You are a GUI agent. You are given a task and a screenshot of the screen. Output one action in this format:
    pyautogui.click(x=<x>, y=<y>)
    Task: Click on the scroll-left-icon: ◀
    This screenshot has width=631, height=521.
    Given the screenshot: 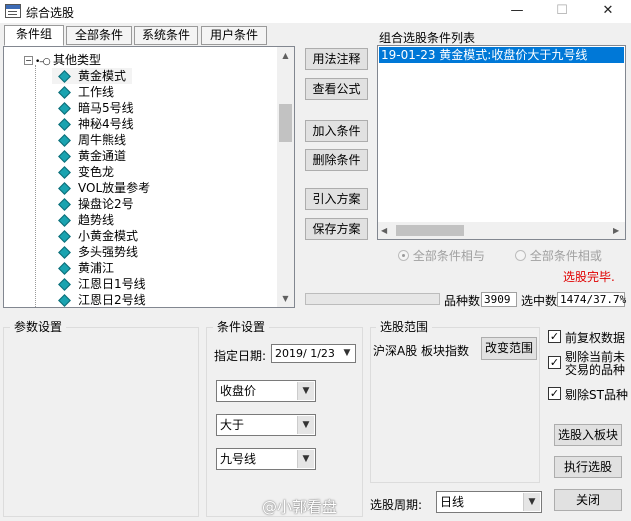 What is the action you would take?
    pyautogui.click(x=384, y=230)
    